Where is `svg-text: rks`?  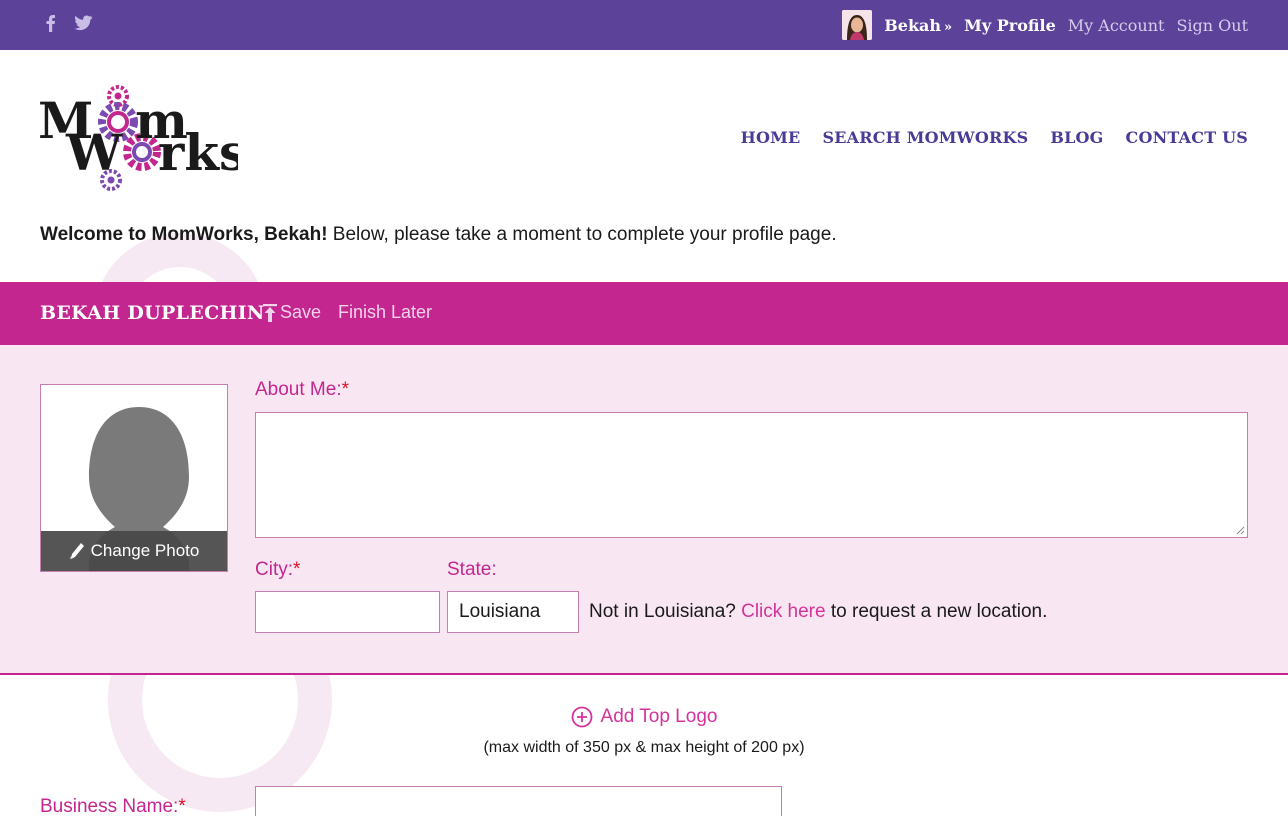
svg-text: rks is located at coordinates (198, 152).